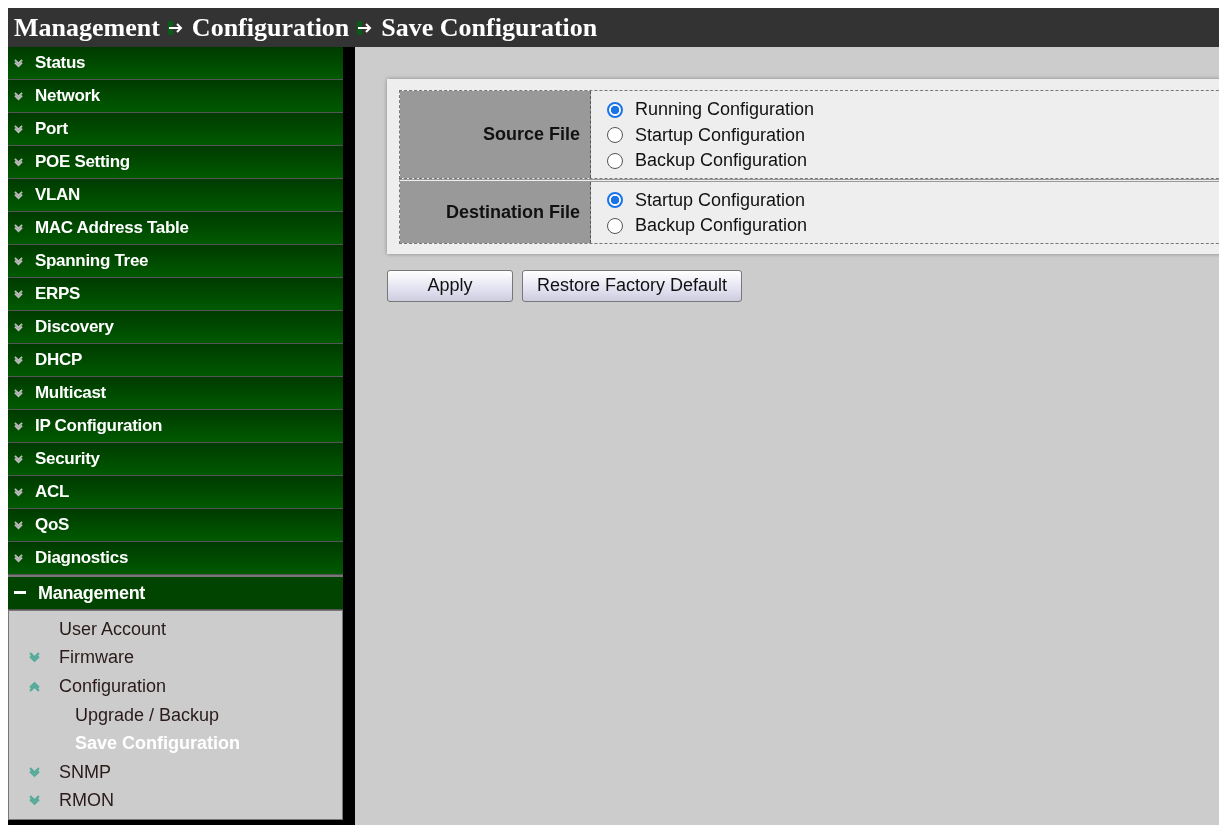 The height and width of the screenshot is (825, 1219). I want to click on sidebar-subitem: User Account, so click(113, 629).